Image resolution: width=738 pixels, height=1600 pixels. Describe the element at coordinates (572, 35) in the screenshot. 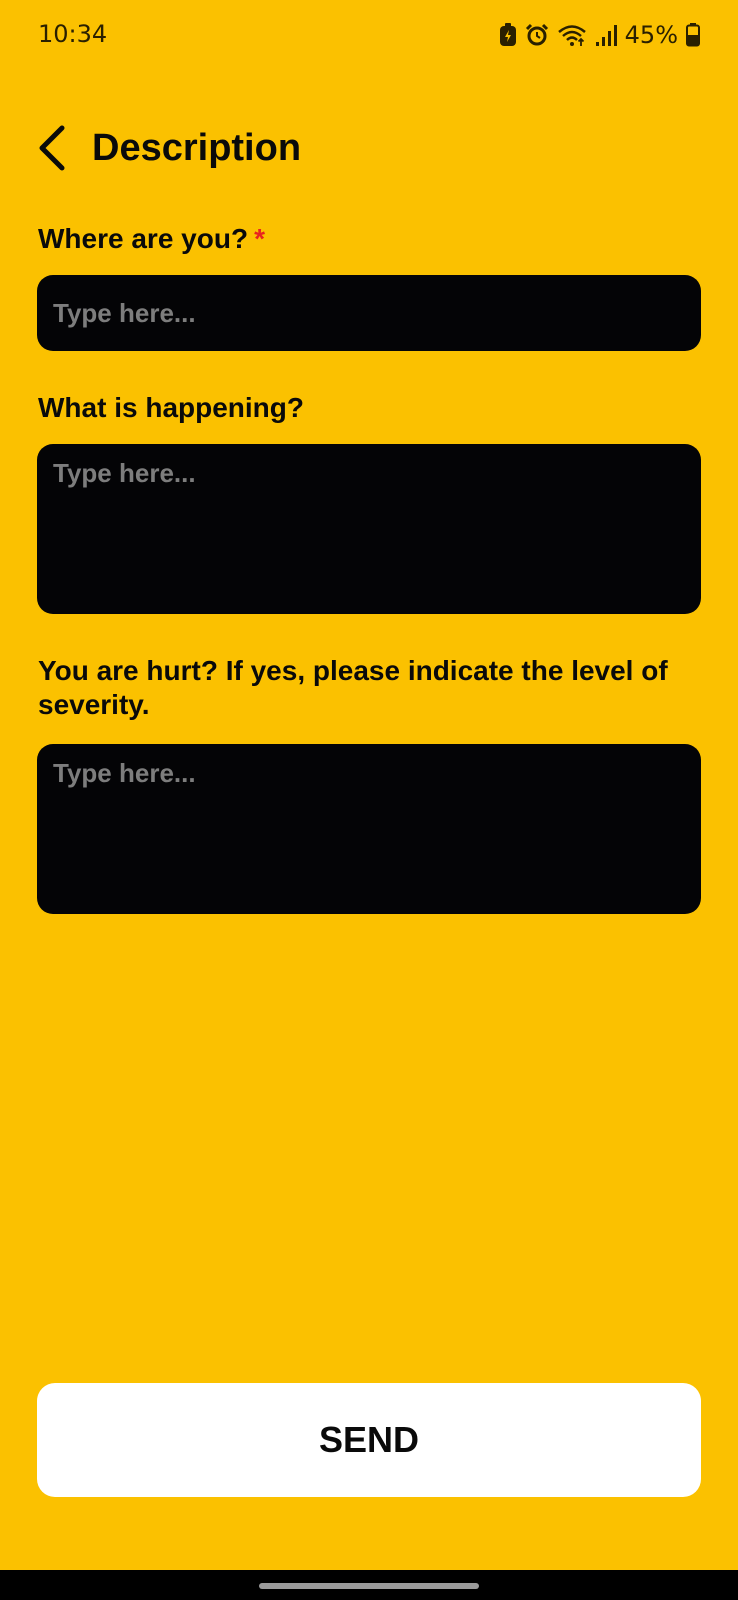

I see `wifi-icon` at that location.